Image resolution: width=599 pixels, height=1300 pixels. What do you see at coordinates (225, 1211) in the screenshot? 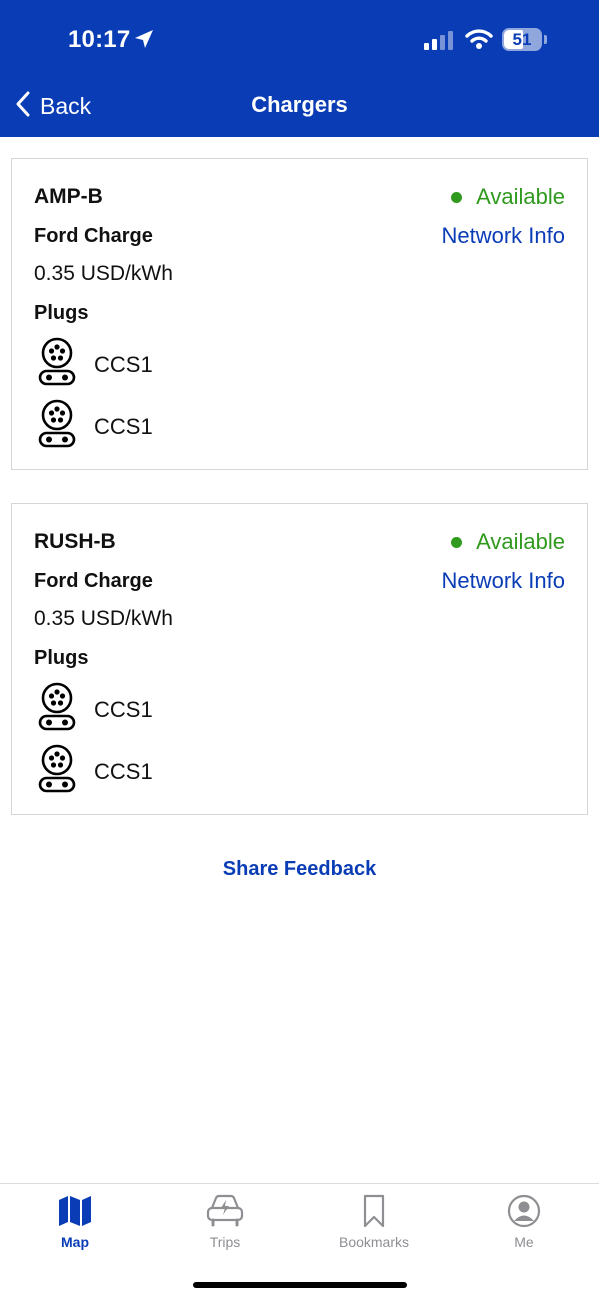
I see `car-charge-icon` at bounding box center [225, 1211].